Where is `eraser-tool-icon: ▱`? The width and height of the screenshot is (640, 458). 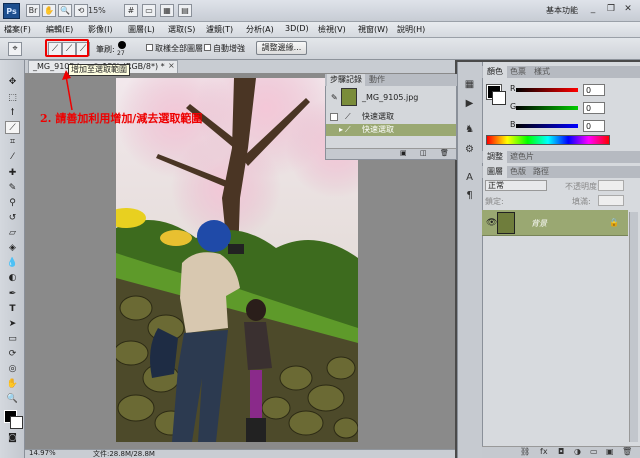
eraser-tool-icon: ▱ is located at coordinates (12, 233).